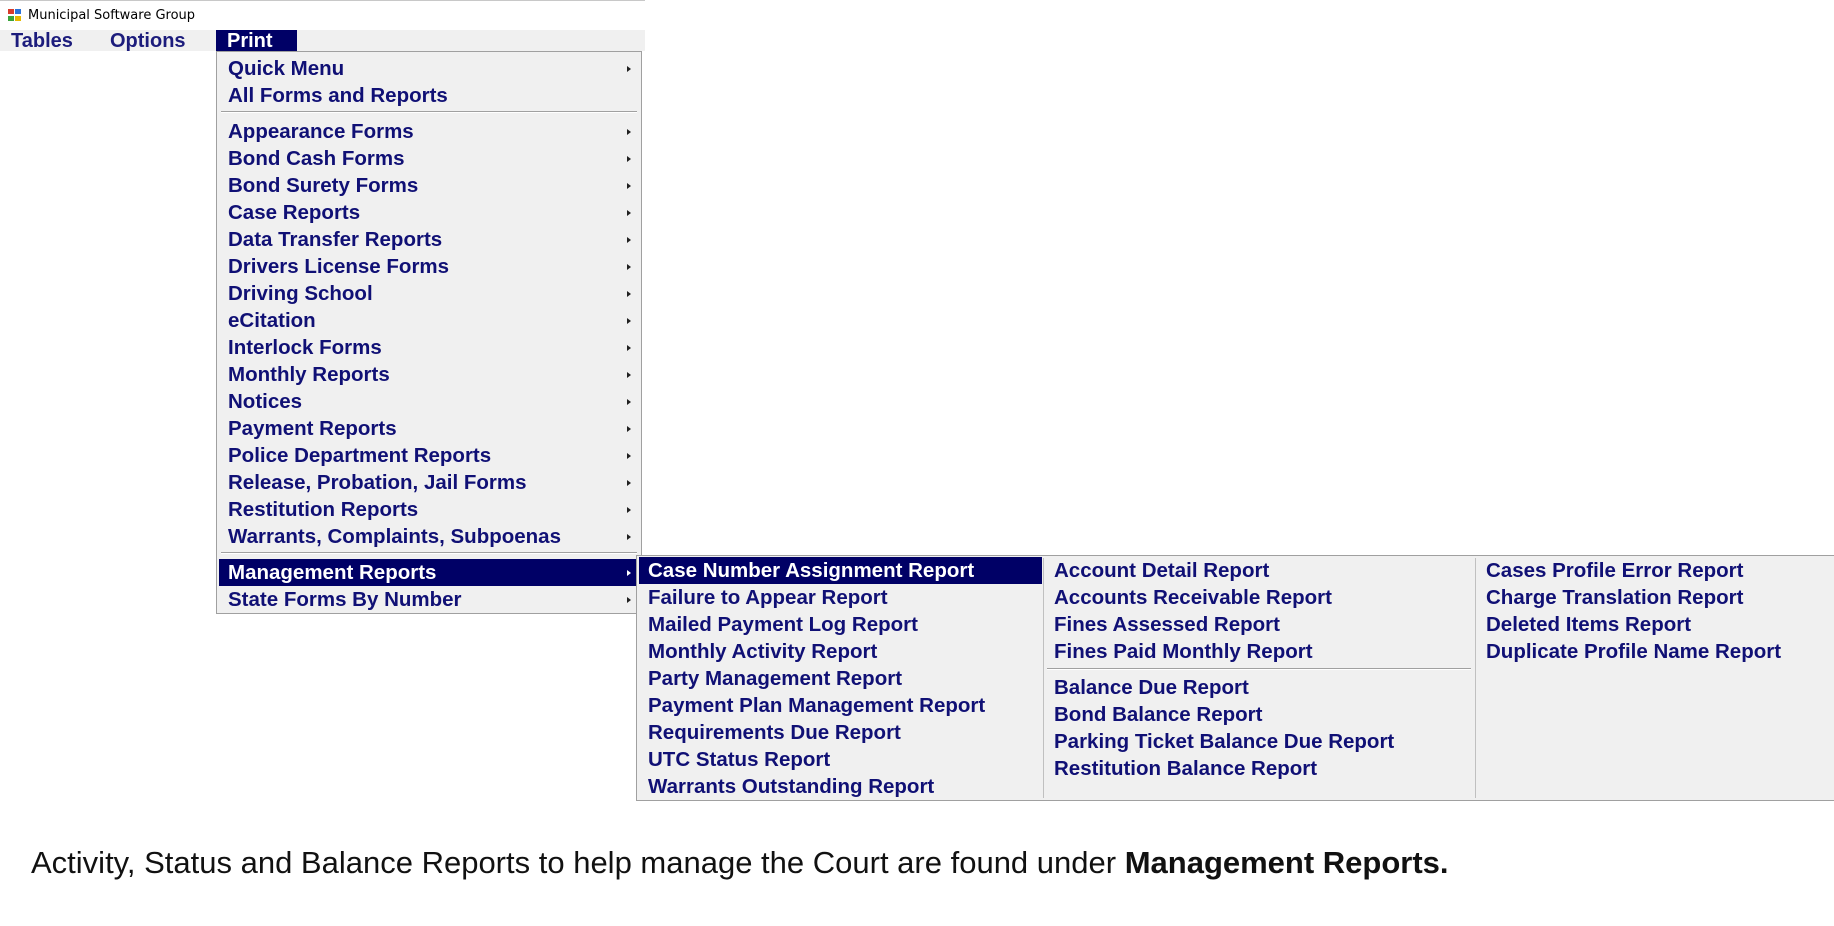 The height and width of the screenshot is (926, 1834). I want to click on menu-item-label: Driving School, so click(300, 293).